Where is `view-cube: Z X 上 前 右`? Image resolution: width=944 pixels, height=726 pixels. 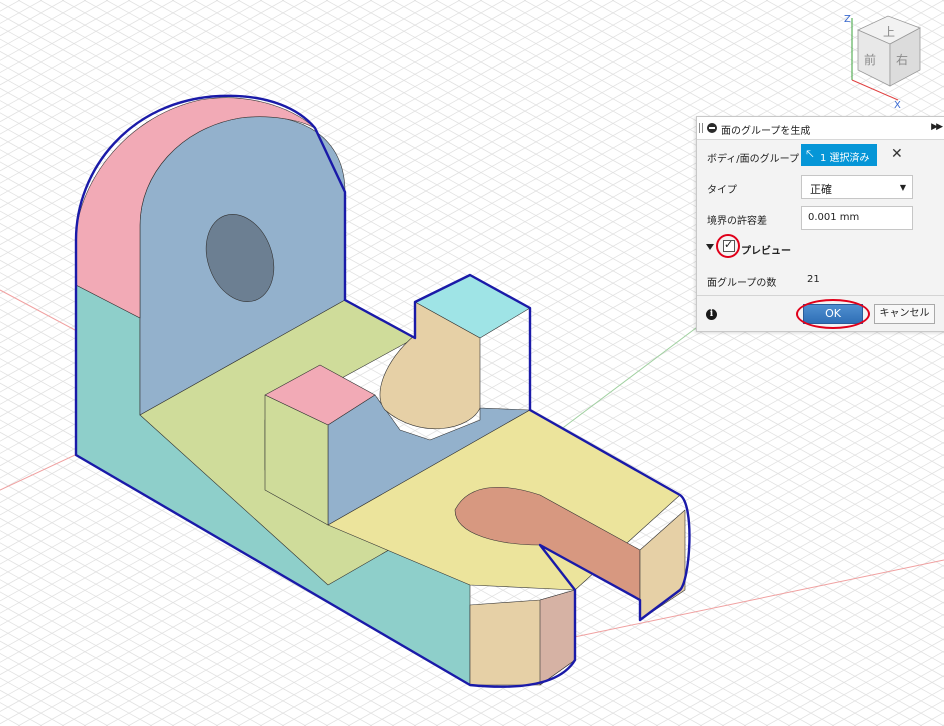 view-cube: Z X 上 前 右 is located at coordinates (886, 60).